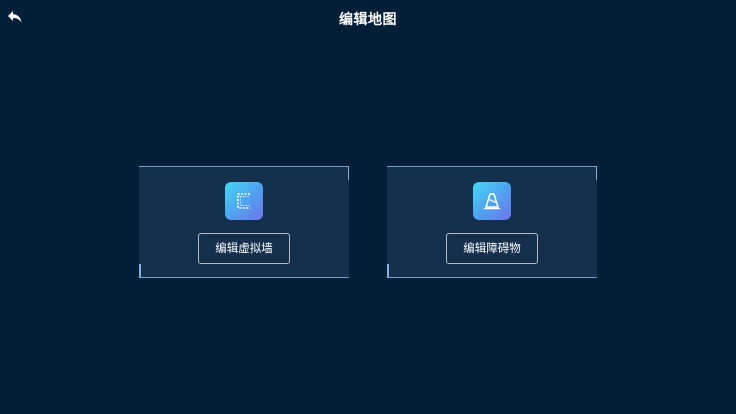  What do you see at coordinates (492, 248) in the screenshot?
I see `edit-obstacle-button: 编辑障碍物` at bounding box center [492, 248].